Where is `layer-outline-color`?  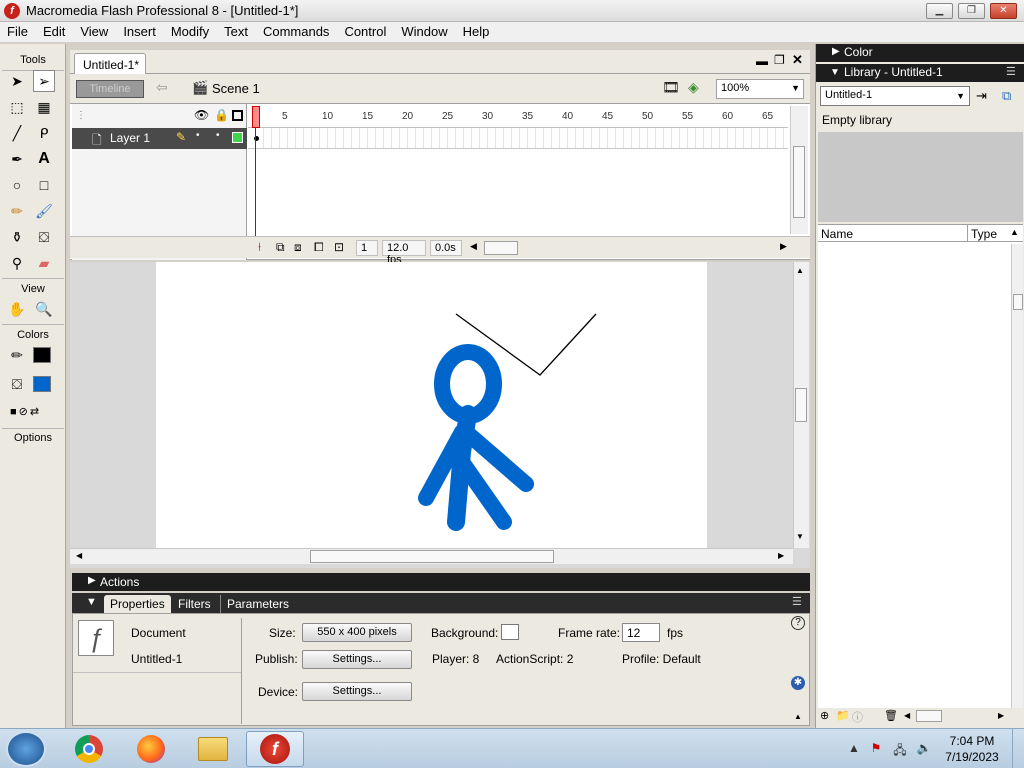 layer-outline-color is located at coordinates (237, 137).